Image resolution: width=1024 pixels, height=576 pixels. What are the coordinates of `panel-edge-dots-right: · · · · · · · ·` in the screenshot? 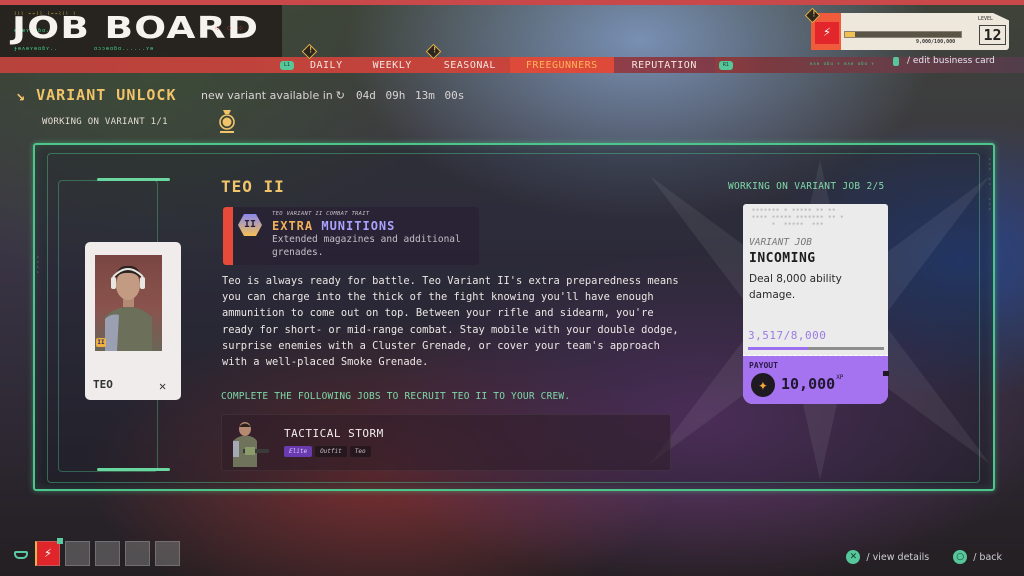 It's located at (990, 184).